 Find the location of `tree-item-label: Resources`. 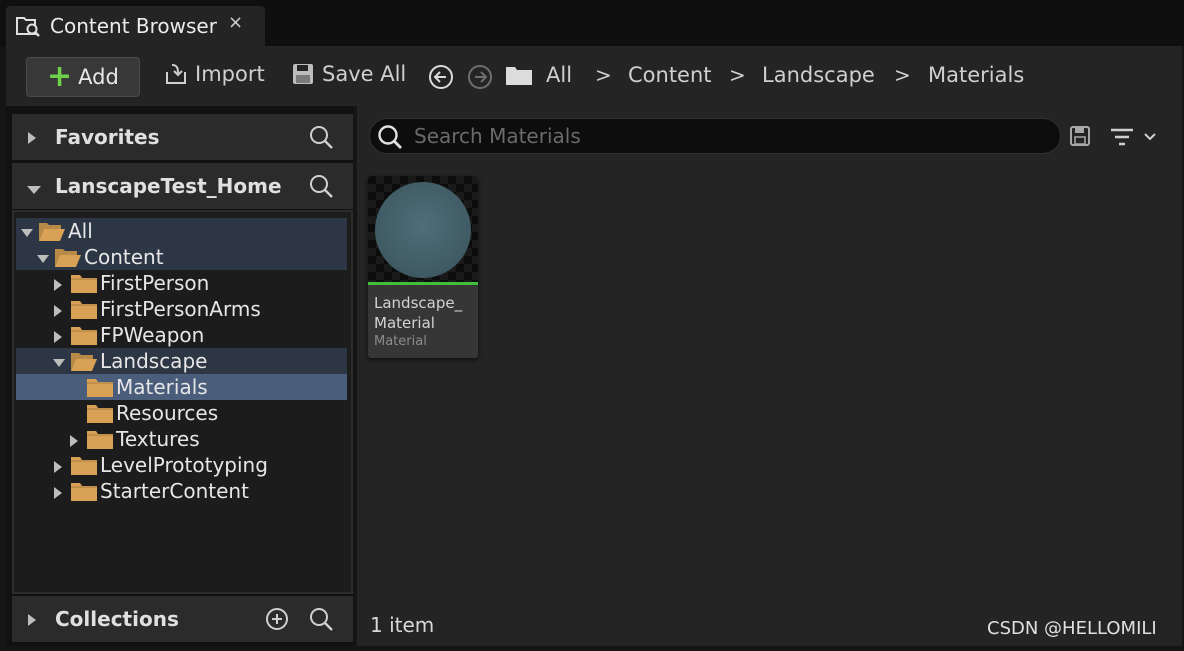

tree-item-label: Resources is located at coordinates (167, 413).